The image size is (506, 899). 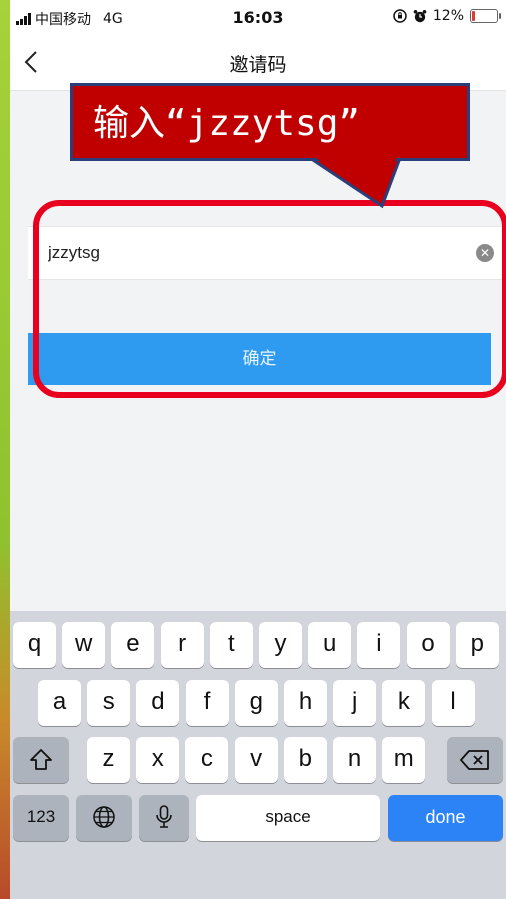 I want to click on backspace-icon, so click(x=474, y=760).